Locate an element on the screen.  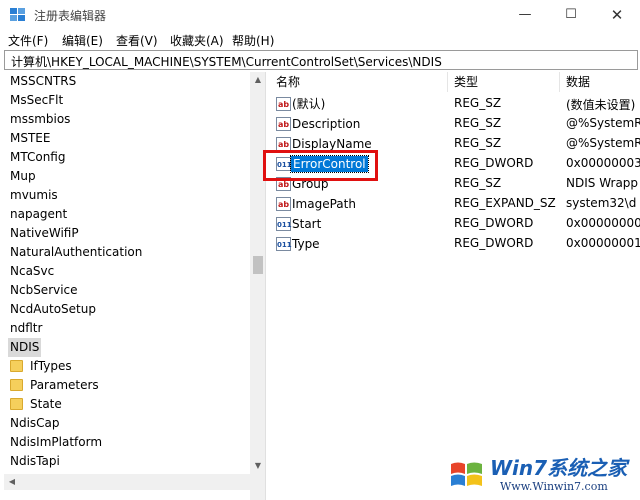
tree-horizontal-scrollbar: ◀ is located at coordinates (127, 482).